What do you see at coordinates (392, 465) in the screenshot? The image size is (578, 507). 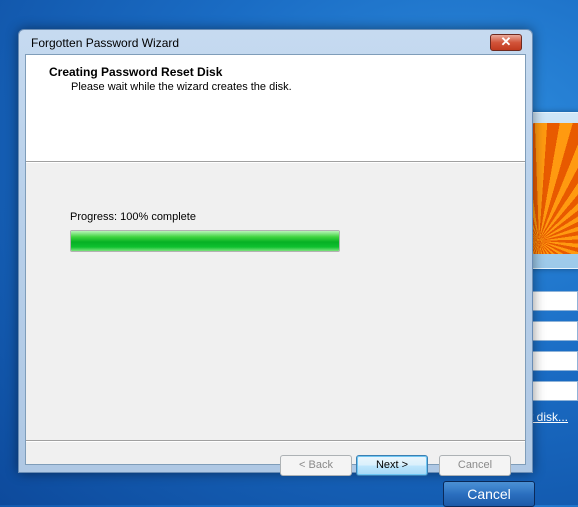 I see `next-button: Next >` at bounding box center [392, 465].